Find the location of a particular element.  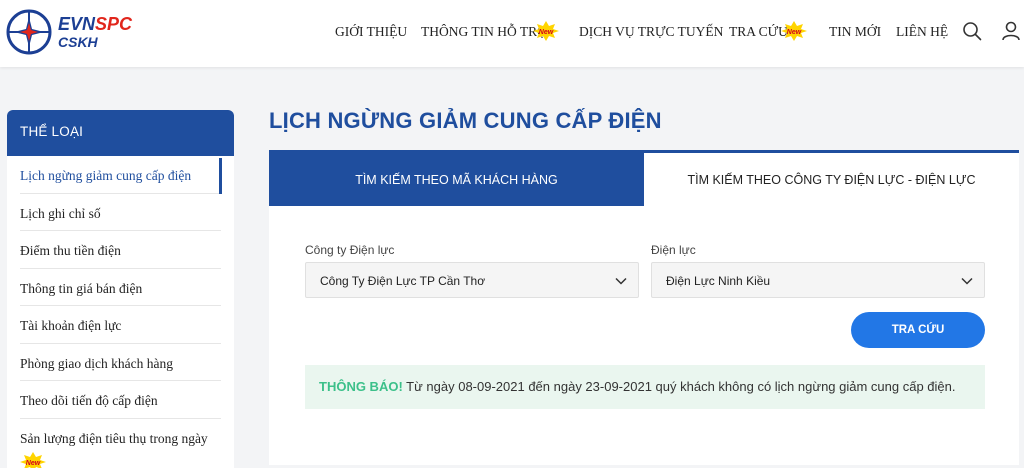

company-select-value: Công Ty Điện Lực TP Cần Thơ is located at coordinates (403, 281).